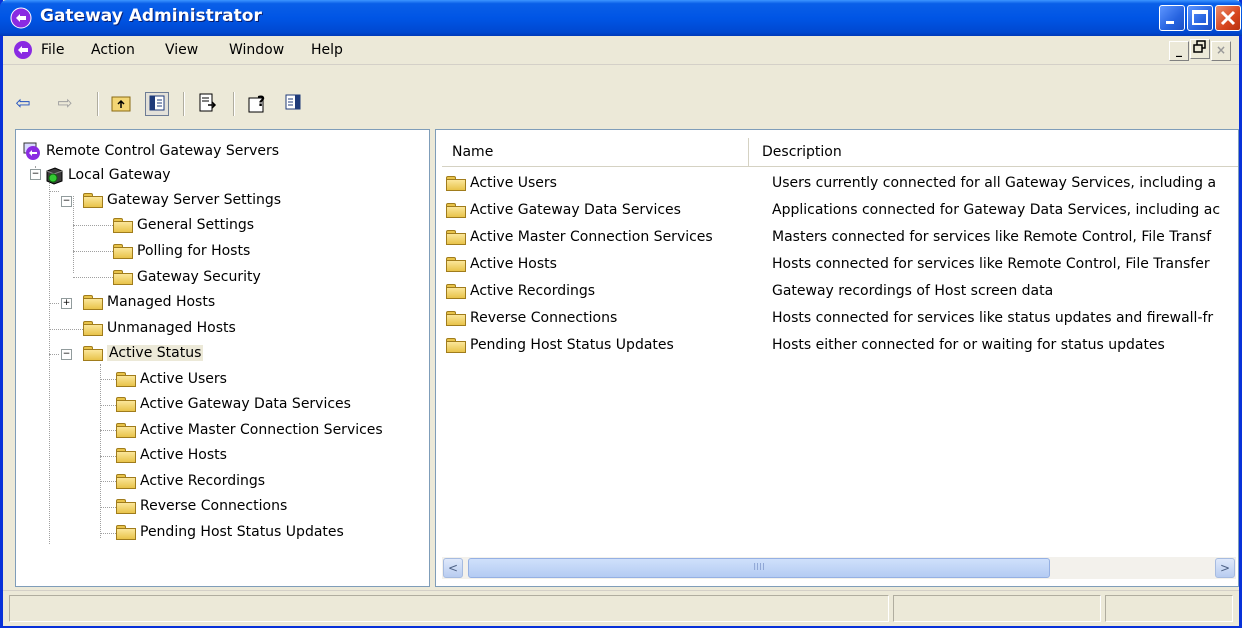 The width and height of the screenshot is (1242, 628). What do you see at coordinates (23, 50) in the screenshot?
I see `app-menu-icon` at bounding box center [23, 50].